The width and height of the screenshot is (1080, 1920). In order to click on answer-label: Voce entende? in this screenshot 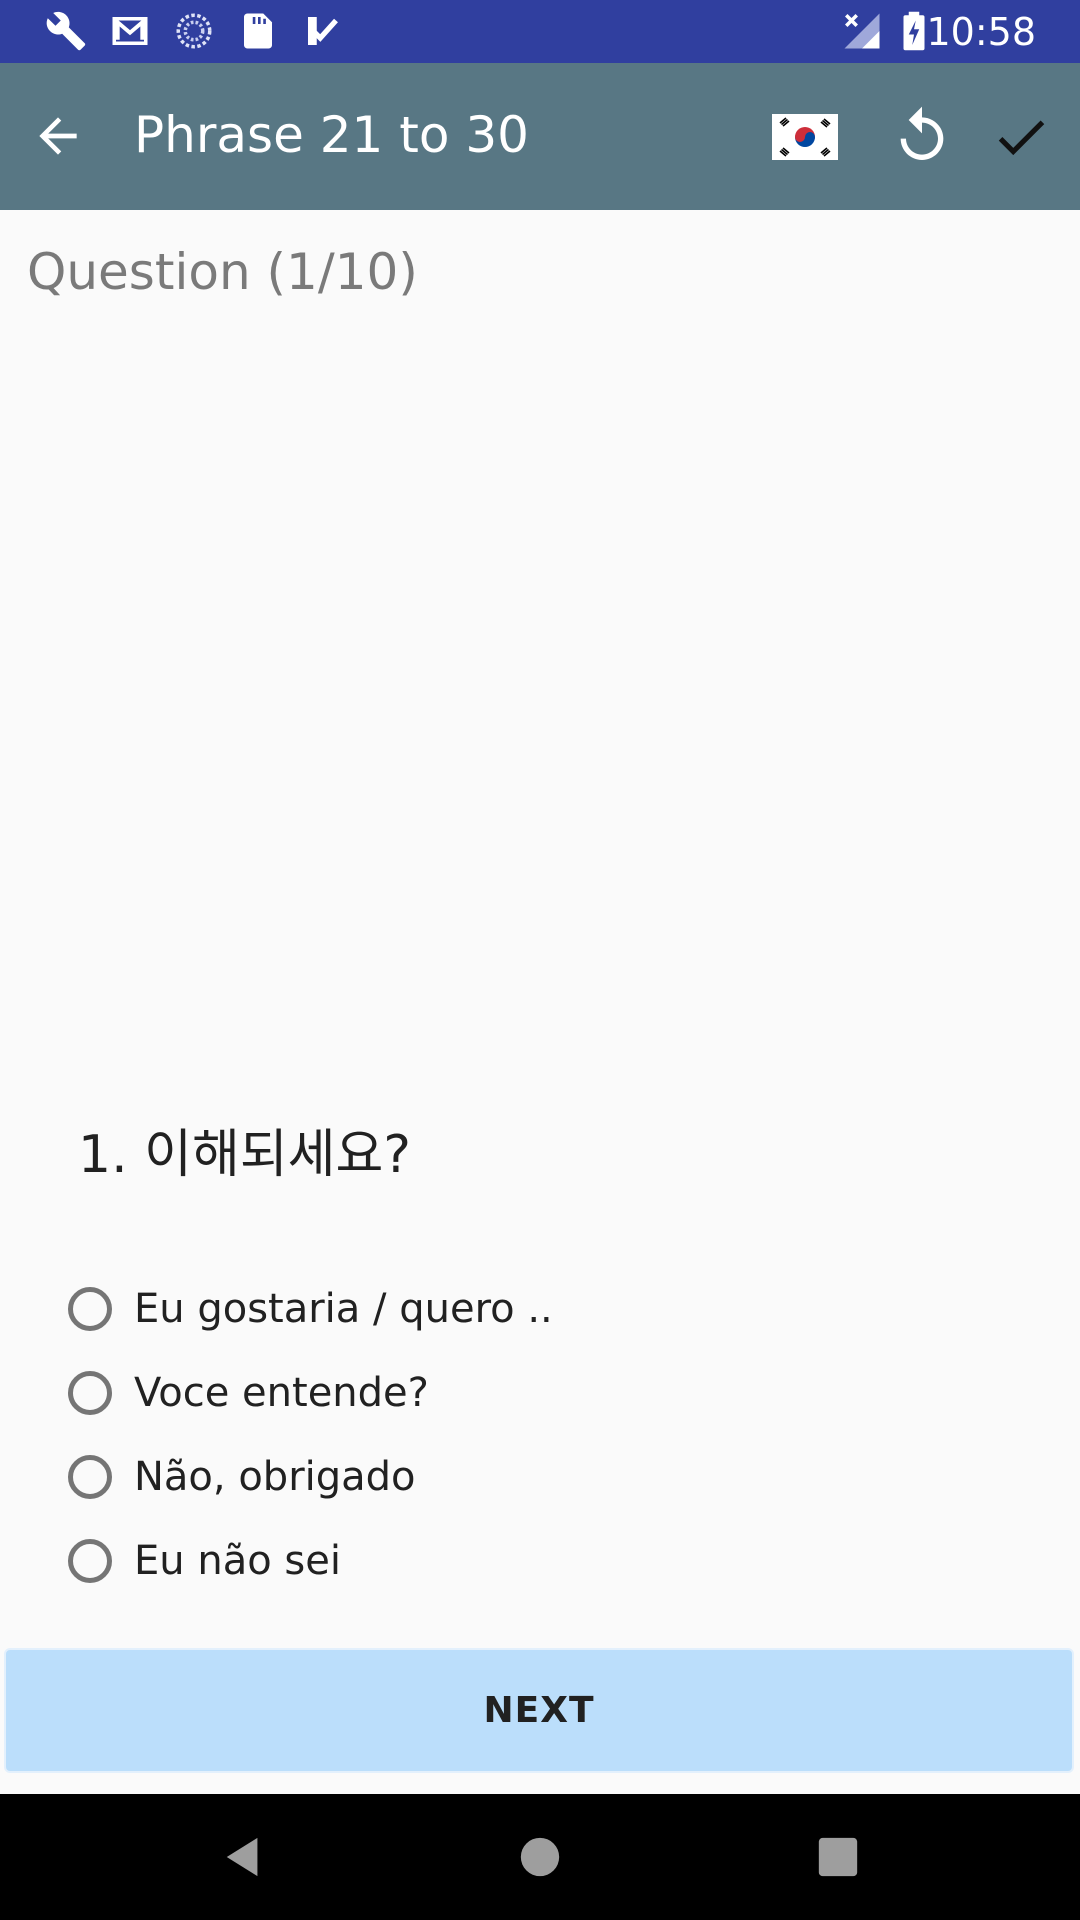, I will do `click(281, 1393)`.